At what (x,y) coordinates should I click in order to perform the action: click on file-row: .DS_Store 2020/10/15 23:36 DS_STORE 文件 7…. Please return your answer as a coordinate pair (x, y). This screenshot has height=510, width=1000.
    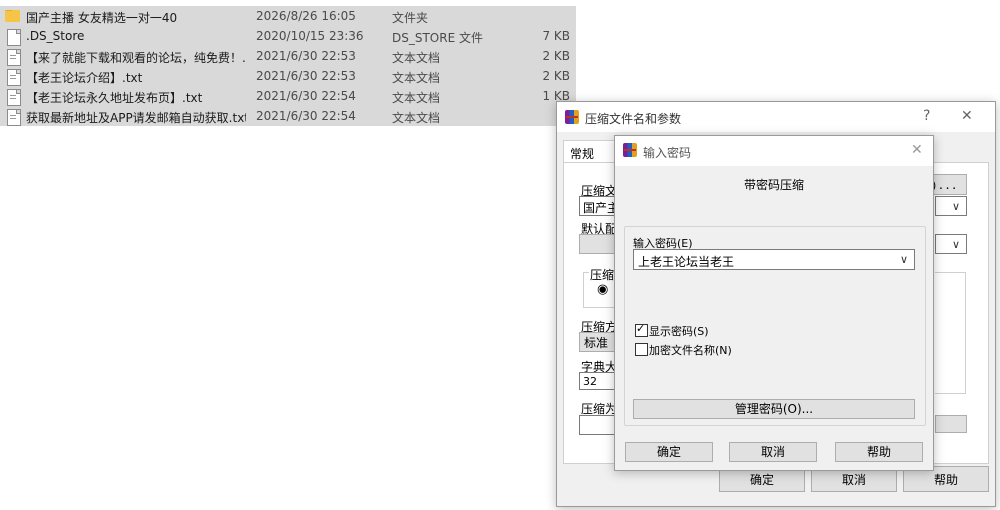
    Looking at the image, I should click on (288, 36).